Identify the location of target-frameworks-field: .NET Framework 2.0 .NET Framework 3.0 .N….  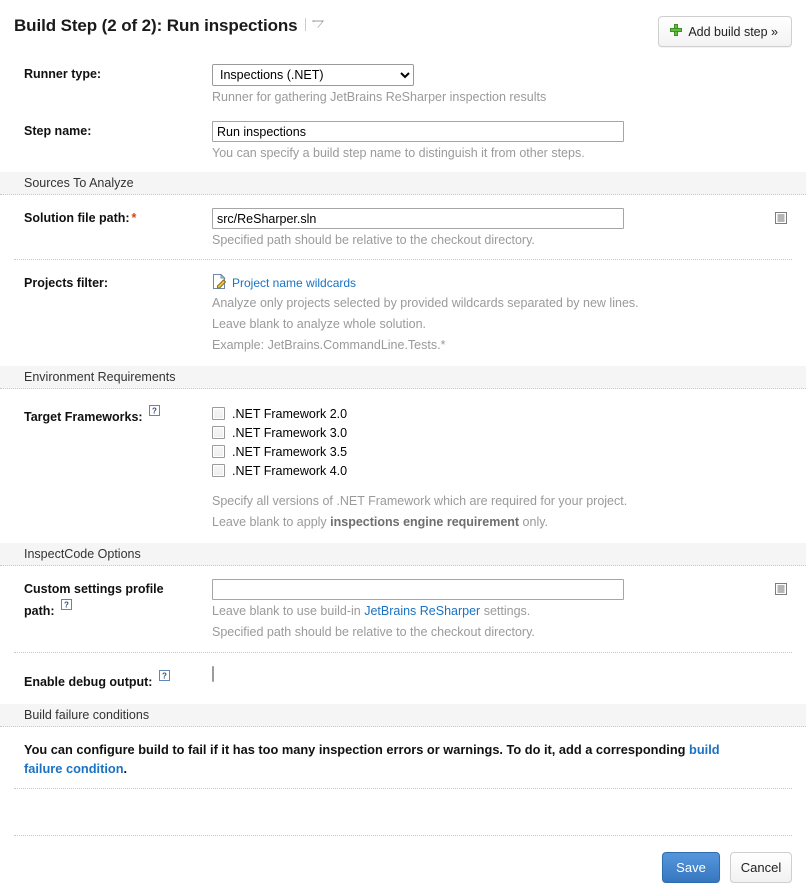
(502, 466).